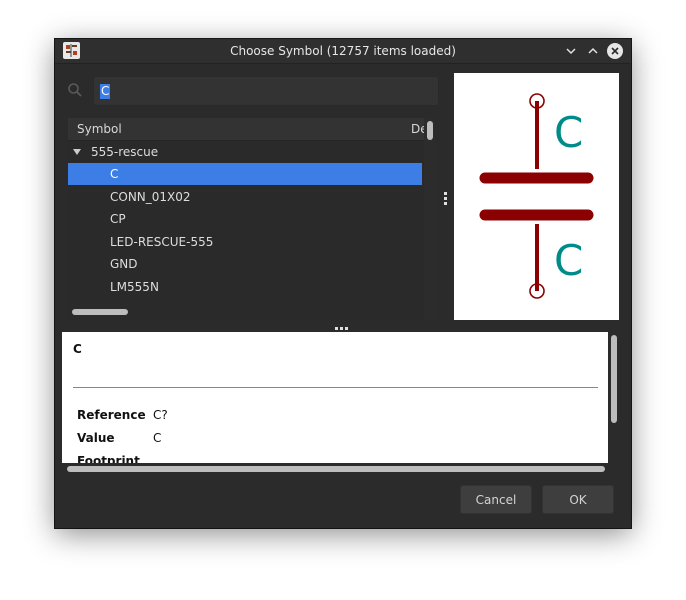 Image resolution: width=686 pixels, height=600 pixels. I want to click on search-input, so click(266, 91).